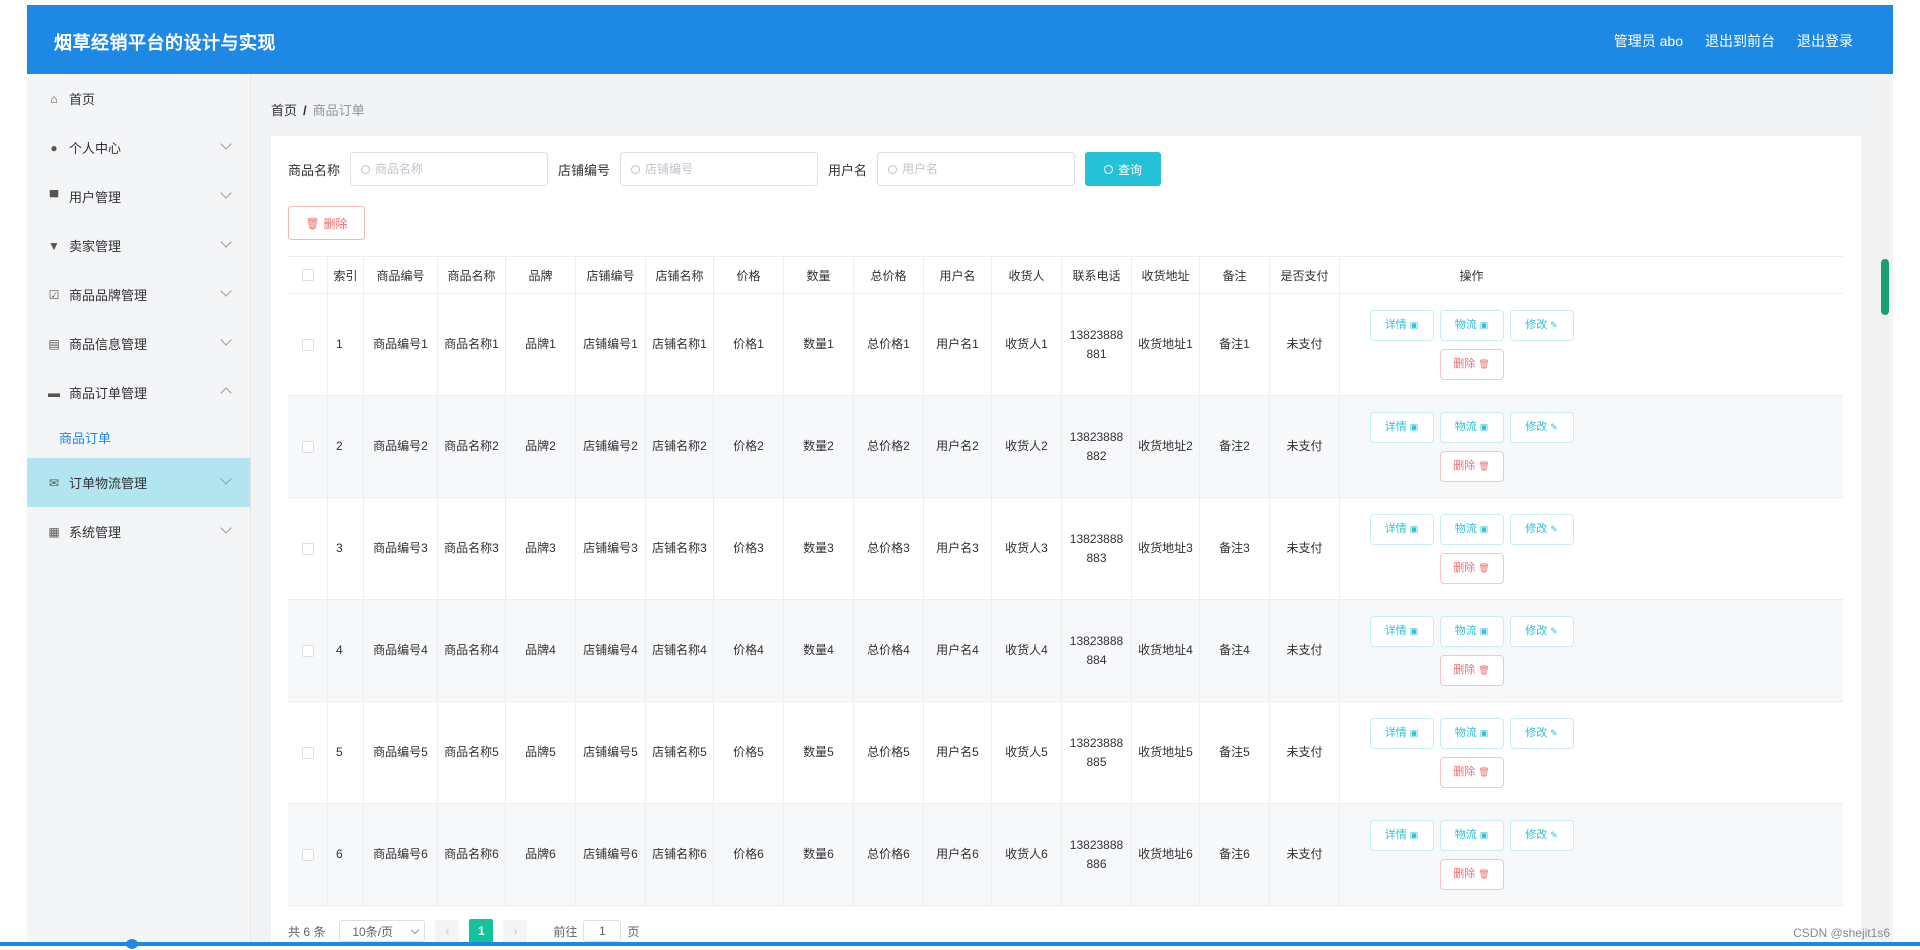 This screenshot has width=1920, height=950. I want to click on sidebar-item-system: ▦ 系统管理, so click(138, 531).